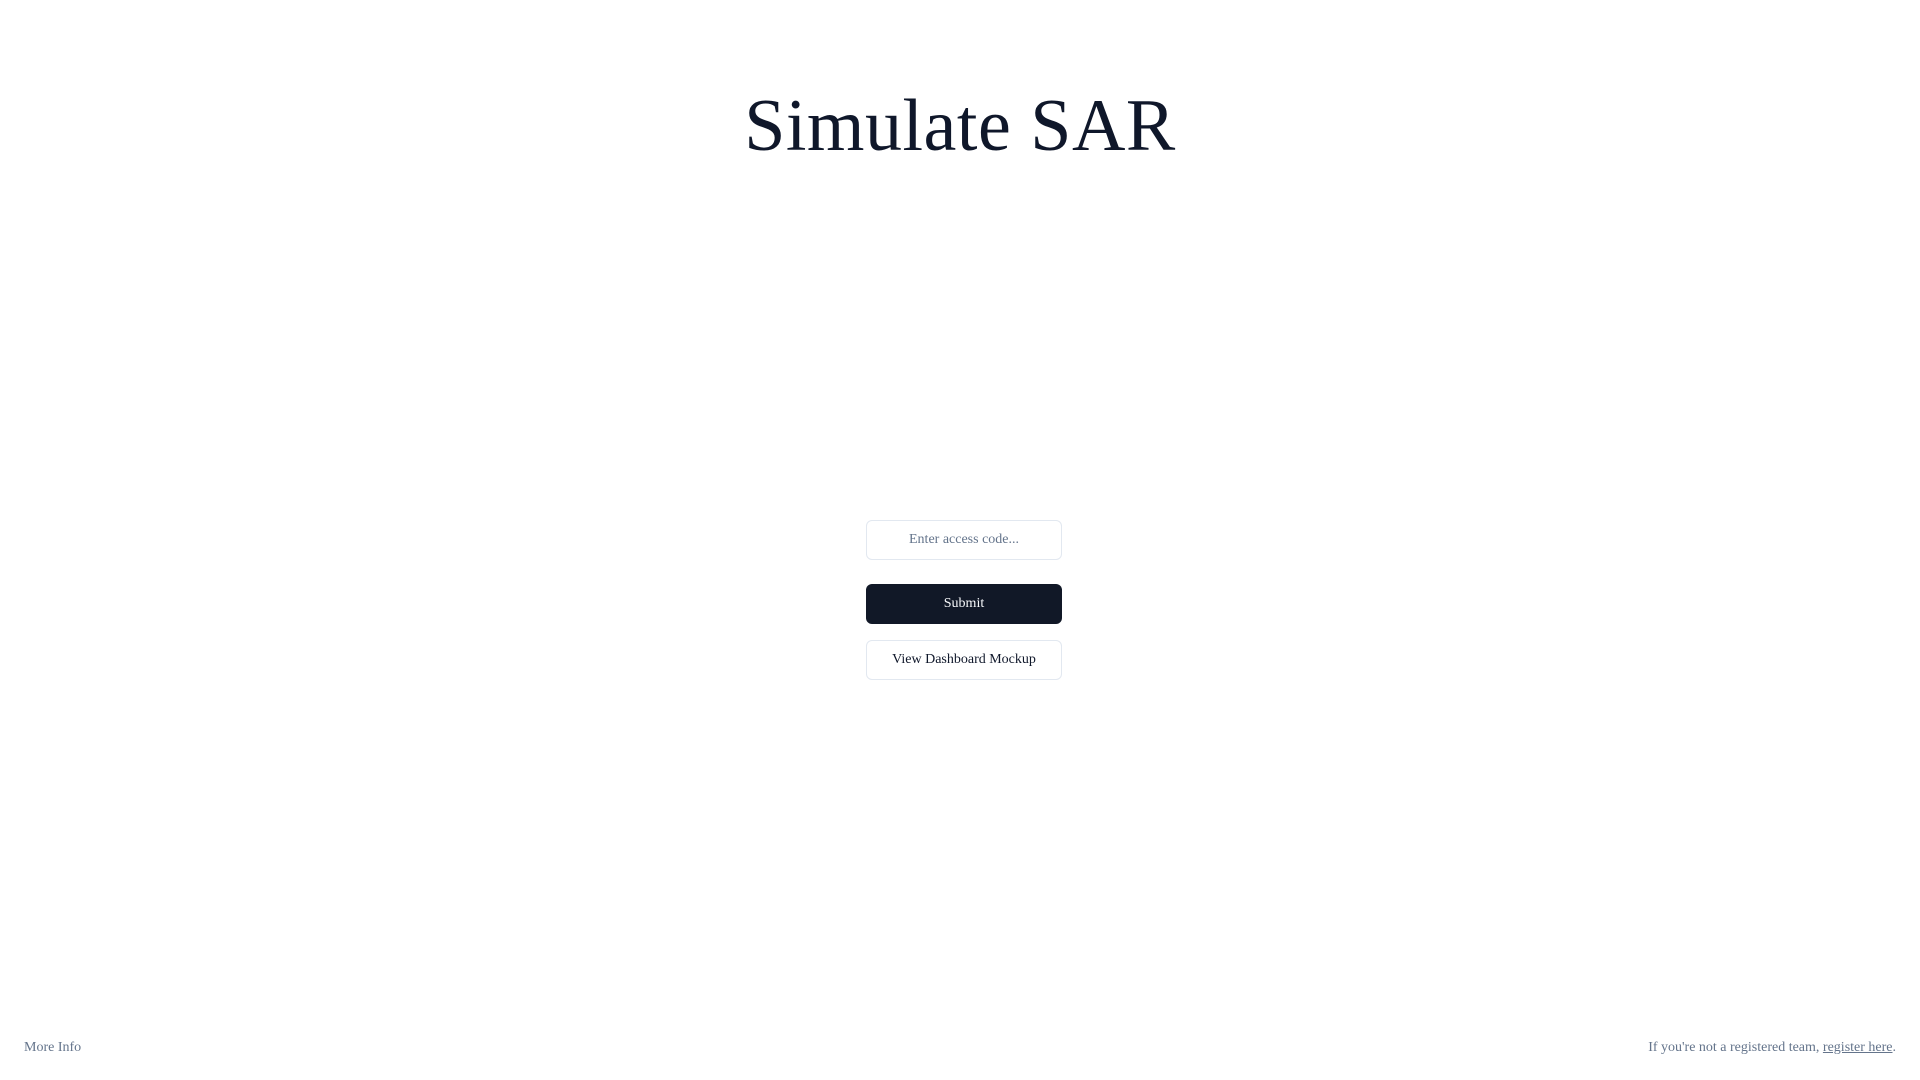  Describe the element at coordinates (964, 660) in the screenshot. I see `view-dashboard-mockup-button: View Dashboard Mockup` at that location.